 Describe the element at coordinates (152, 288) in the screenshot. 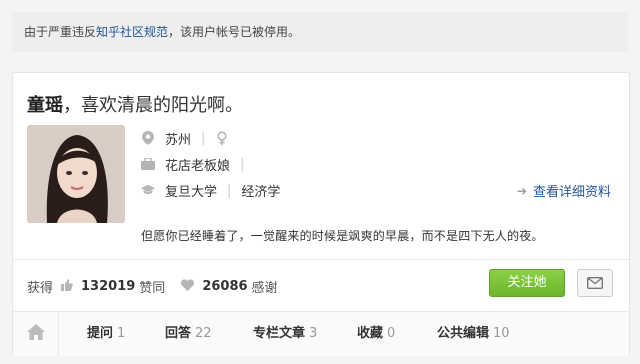

I see `agree-label: 赞同` at that location.